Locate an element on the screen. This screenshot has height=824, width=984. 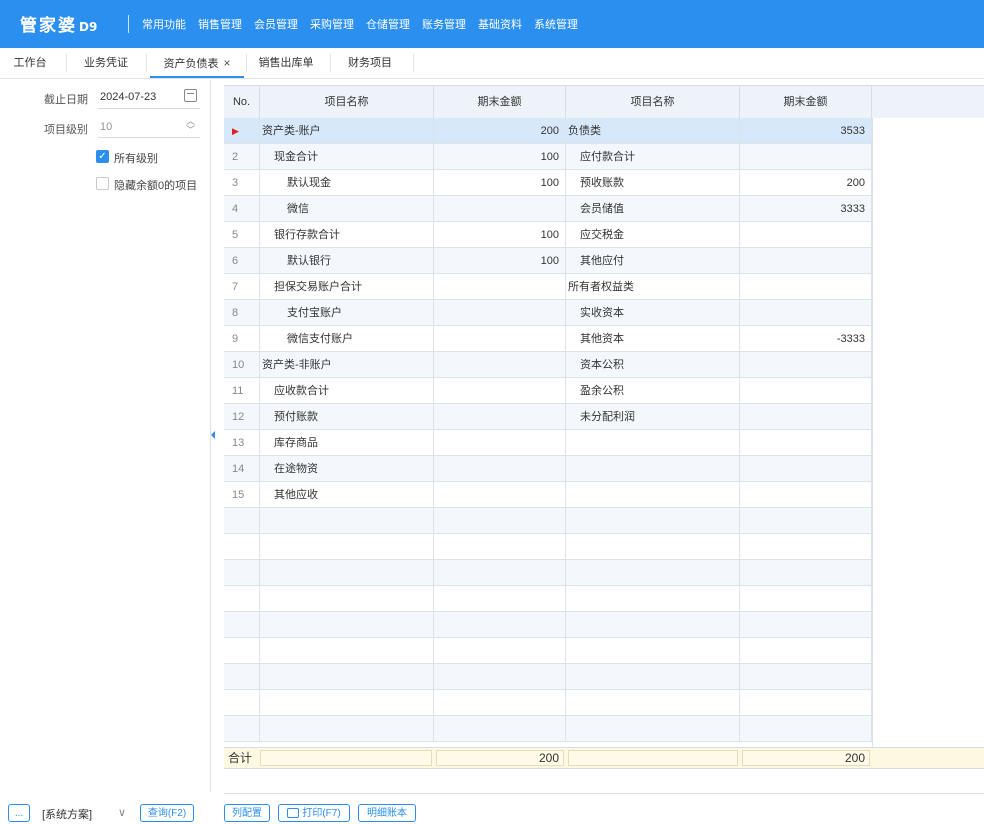
tab-finance-items: 财务项目 is located at coordinates (370, 63).